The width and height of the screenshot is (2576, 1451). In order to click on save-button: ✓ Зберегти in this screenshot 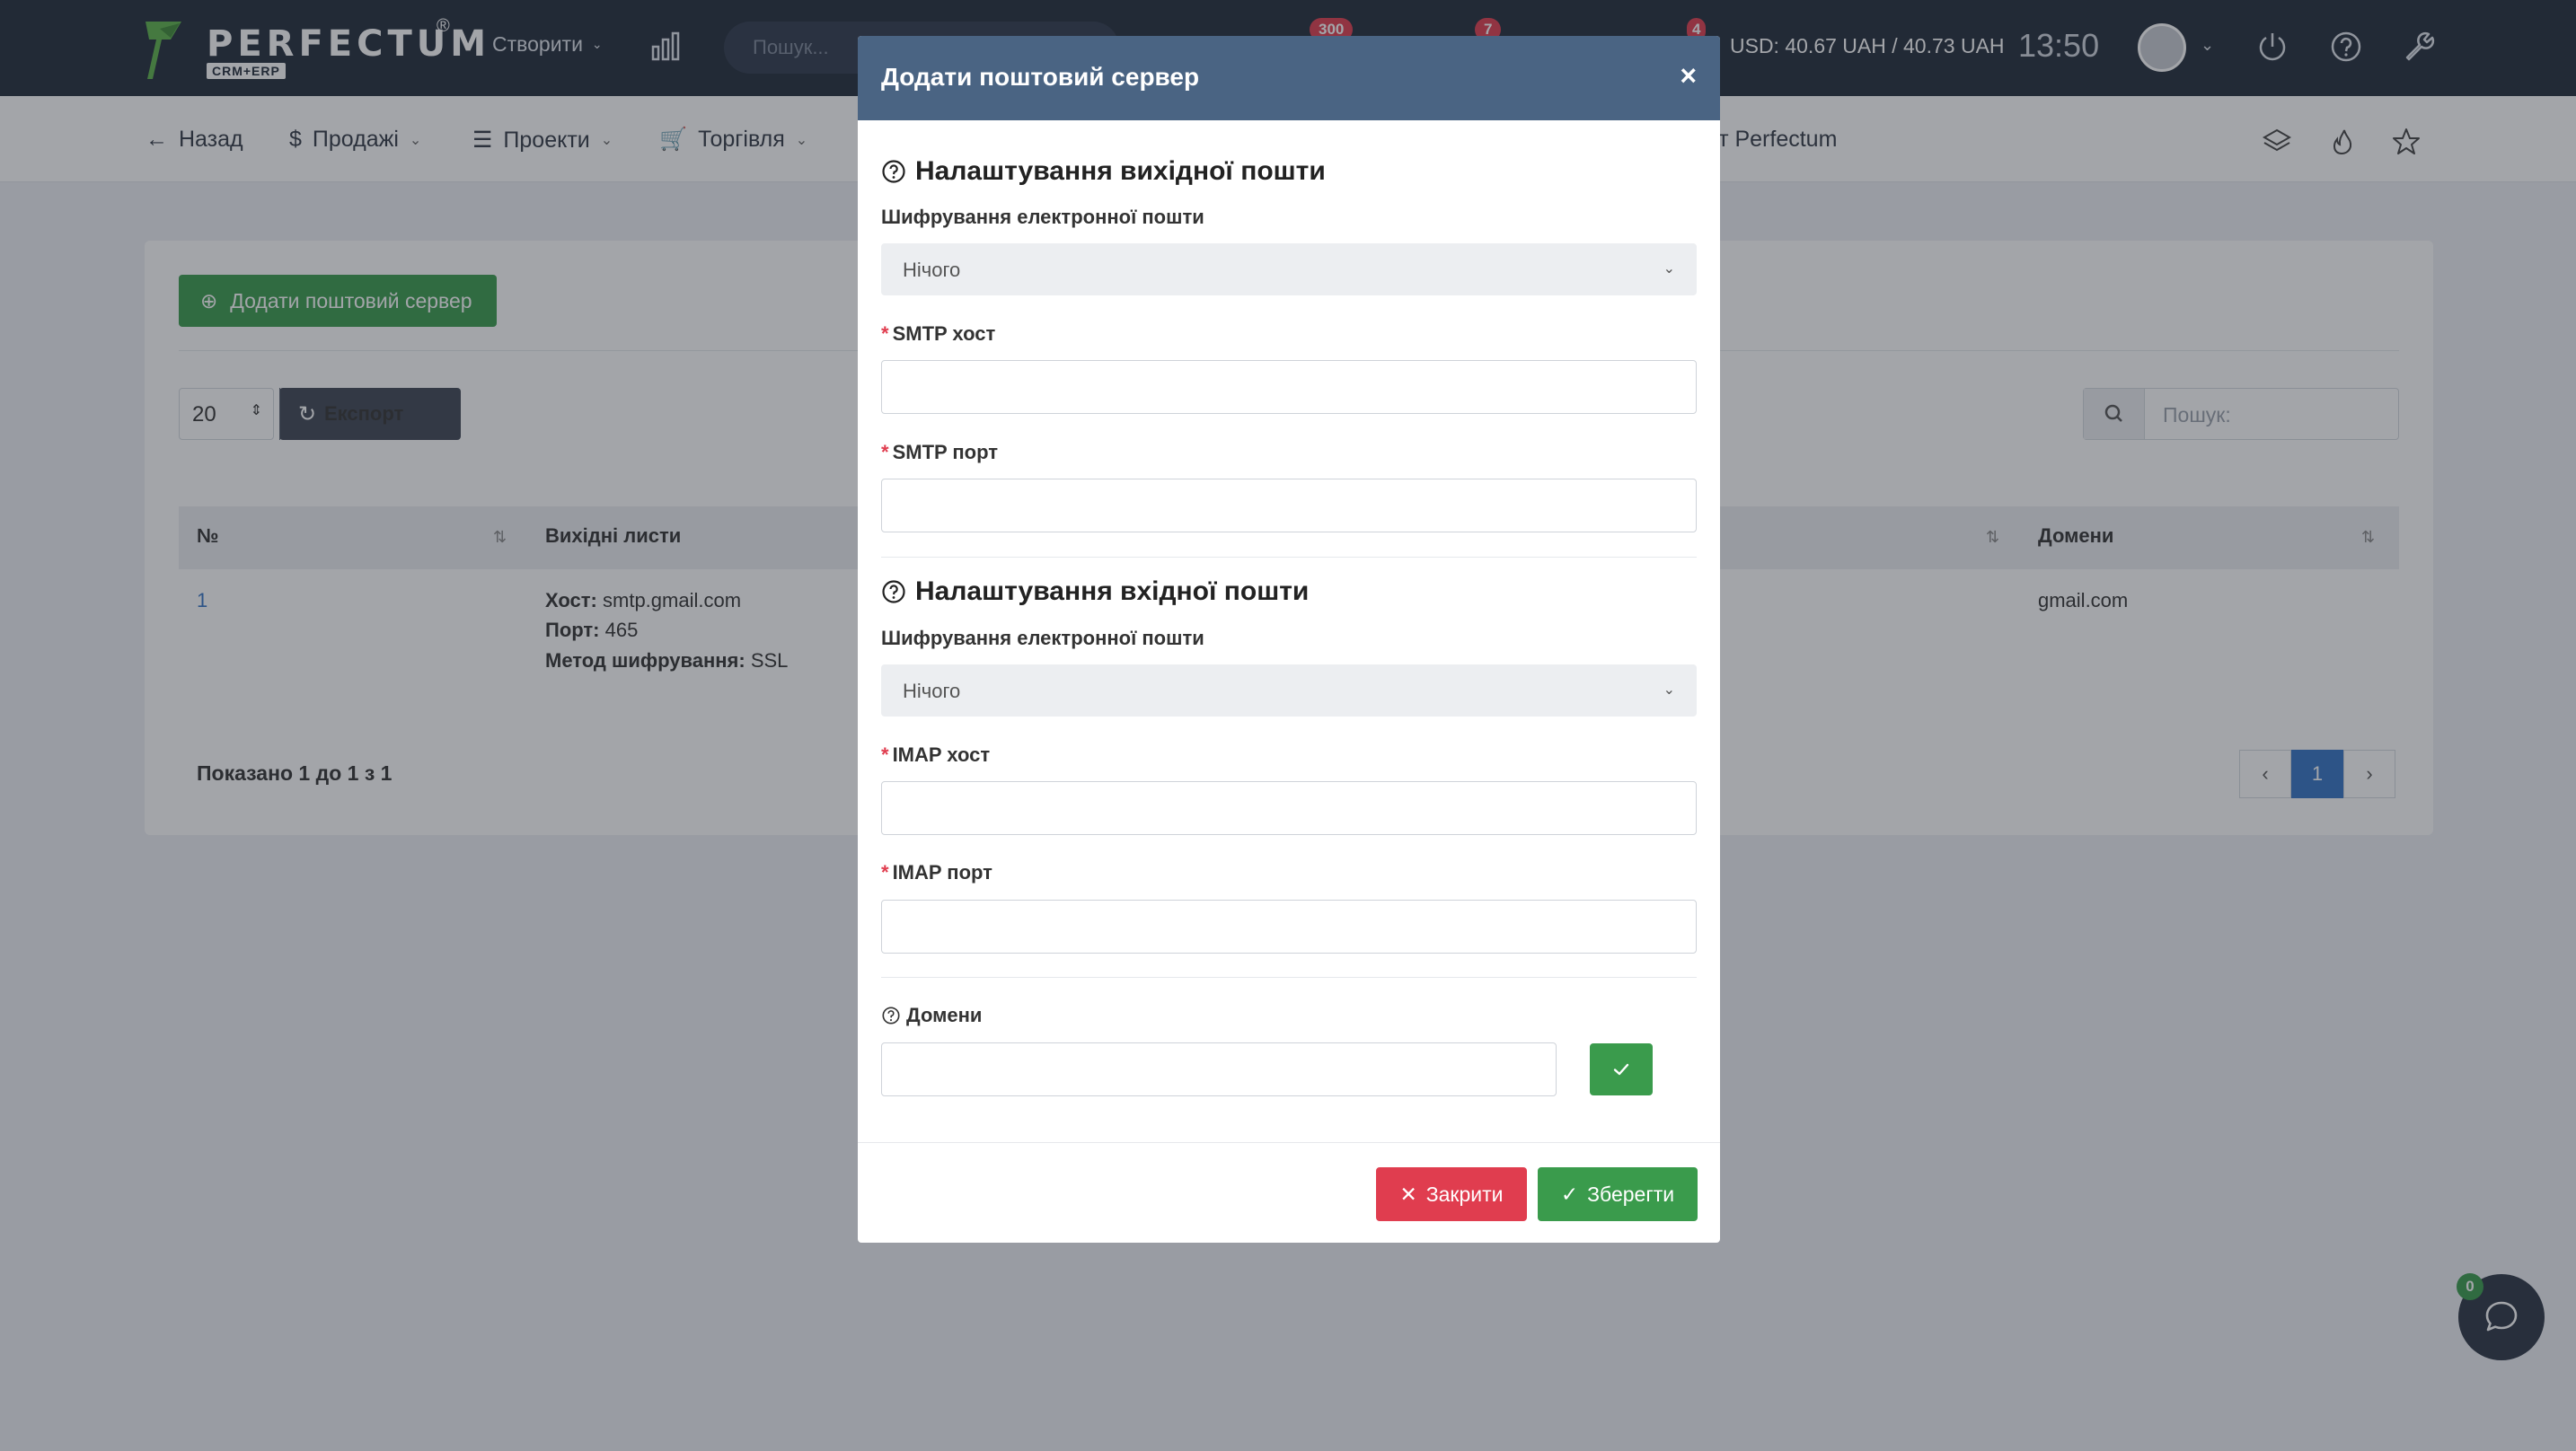, I will do `click(1618, 1194)`.